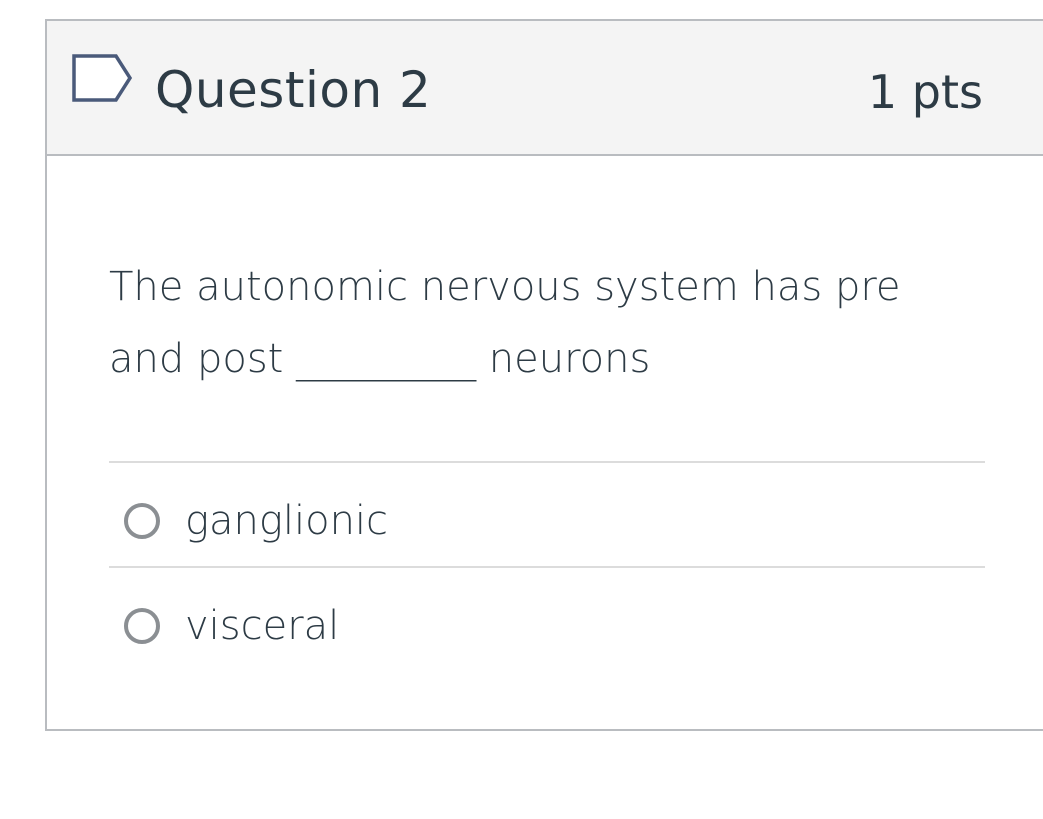 The image size is (1043, 819). Describe the element at coordinates (925, 92) in the screenshot. I see `question-points: 1 pts` at that location.